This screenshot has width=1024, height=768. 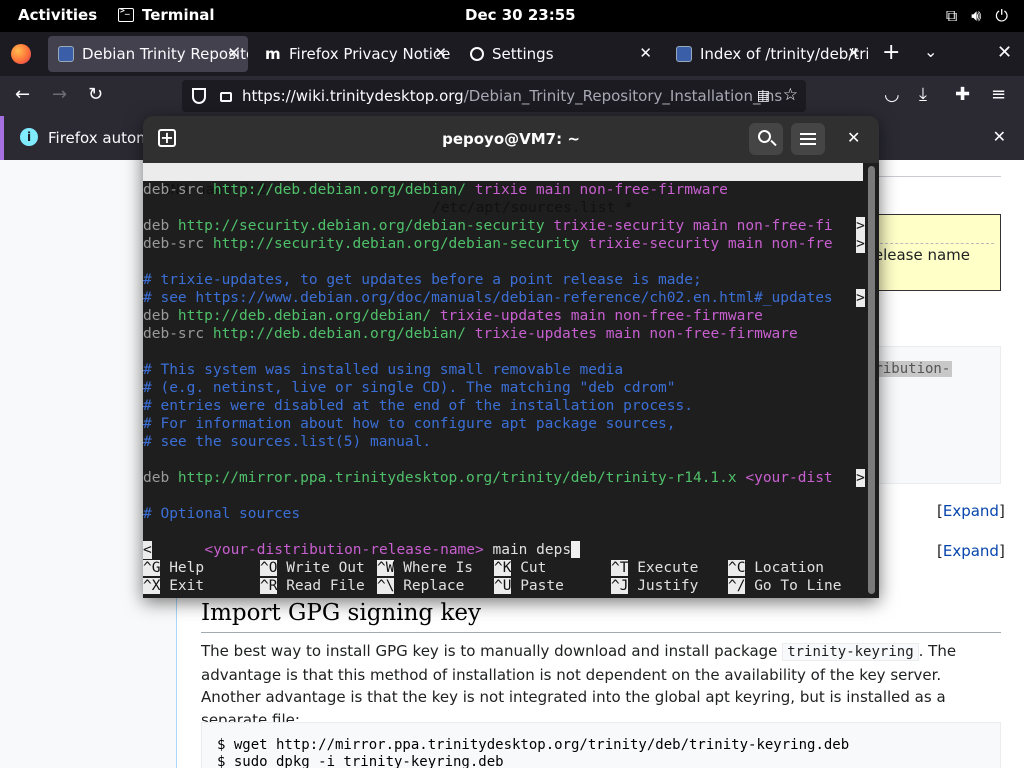 I want to click on extensions-icon: ✚, so click(x=962, y=94).